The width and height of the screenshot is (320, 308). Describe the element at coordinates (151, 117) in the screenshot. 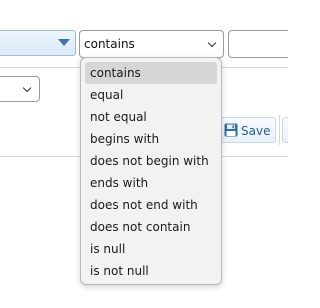

I see `operator-option: not equal` at that location.